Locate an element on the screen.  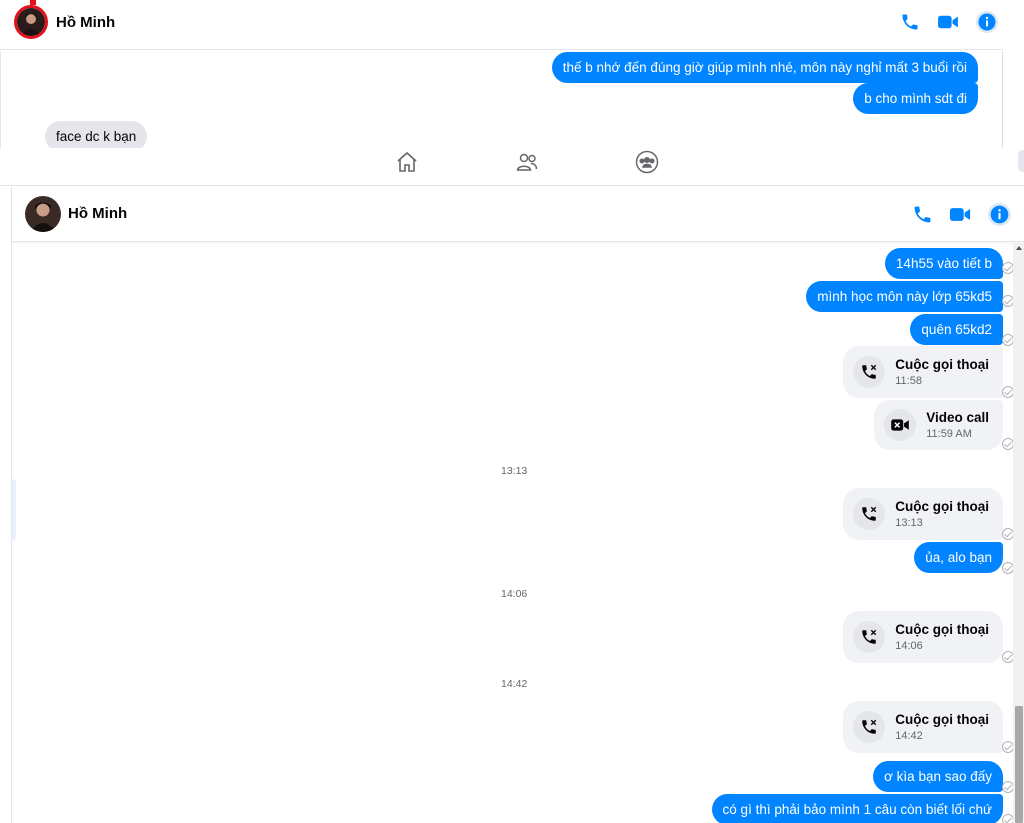
scrollbar-nub is located at coordinates (1021, 161).